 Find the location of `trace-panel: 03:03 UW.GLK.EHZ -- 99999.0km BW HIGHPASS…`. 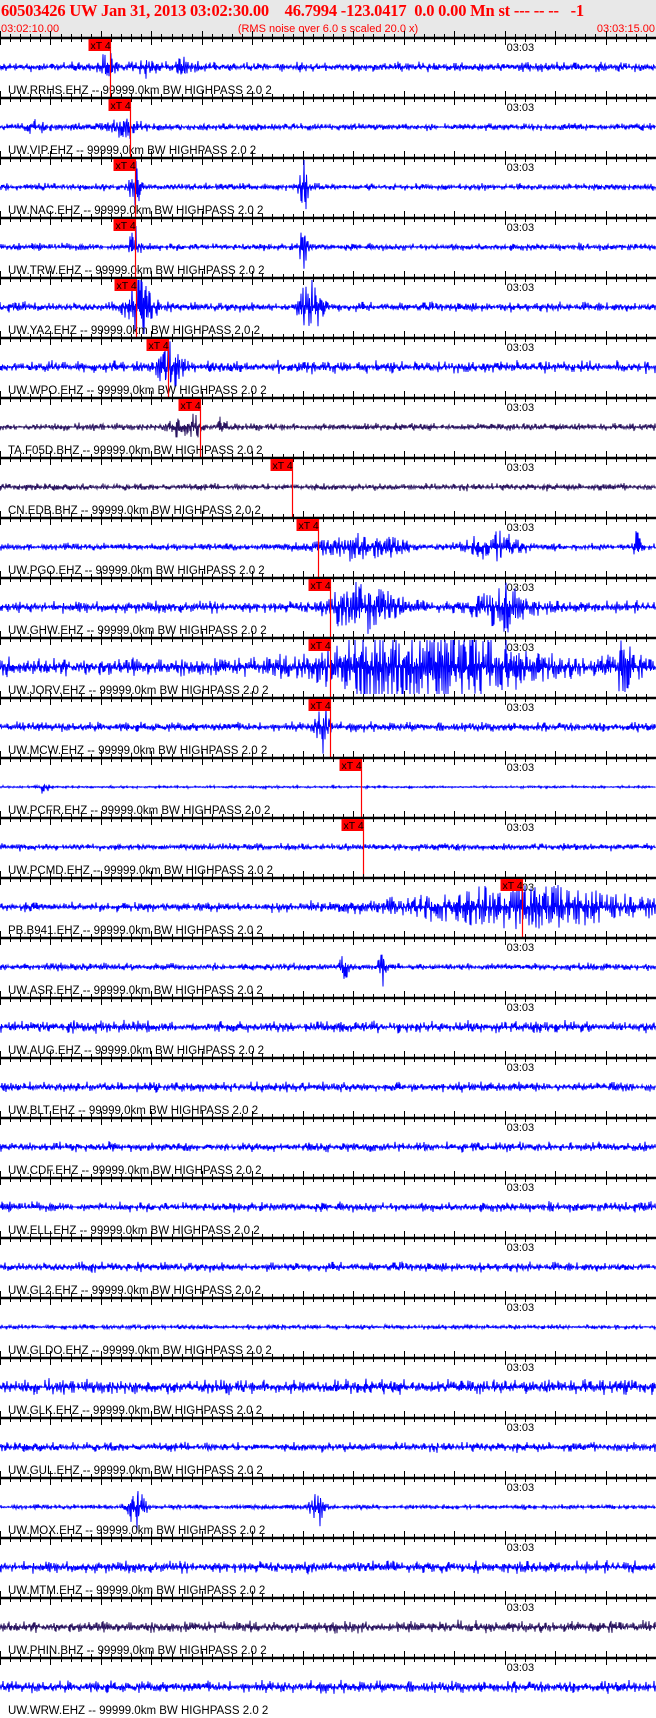

trace-panel: 03:03 UW.GLK.EHZ -- 99999.0km BW HIGHPASS… is located at coordinates (328, 1384).